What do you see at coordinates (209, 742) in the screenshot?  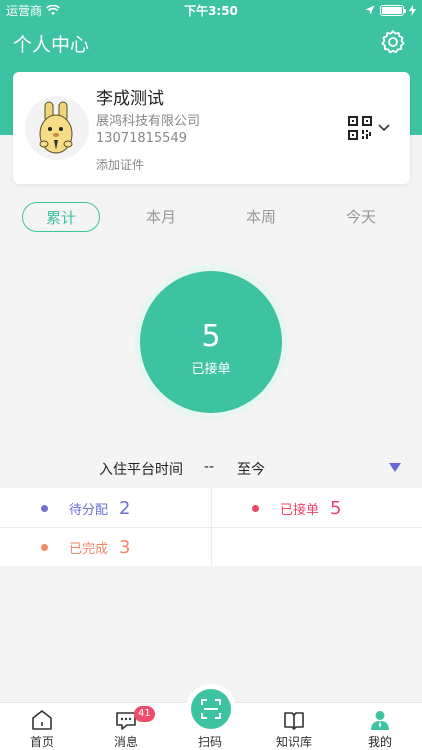 I see `tabbar-scan-label: 扫码` at bounding box center [209, 742].